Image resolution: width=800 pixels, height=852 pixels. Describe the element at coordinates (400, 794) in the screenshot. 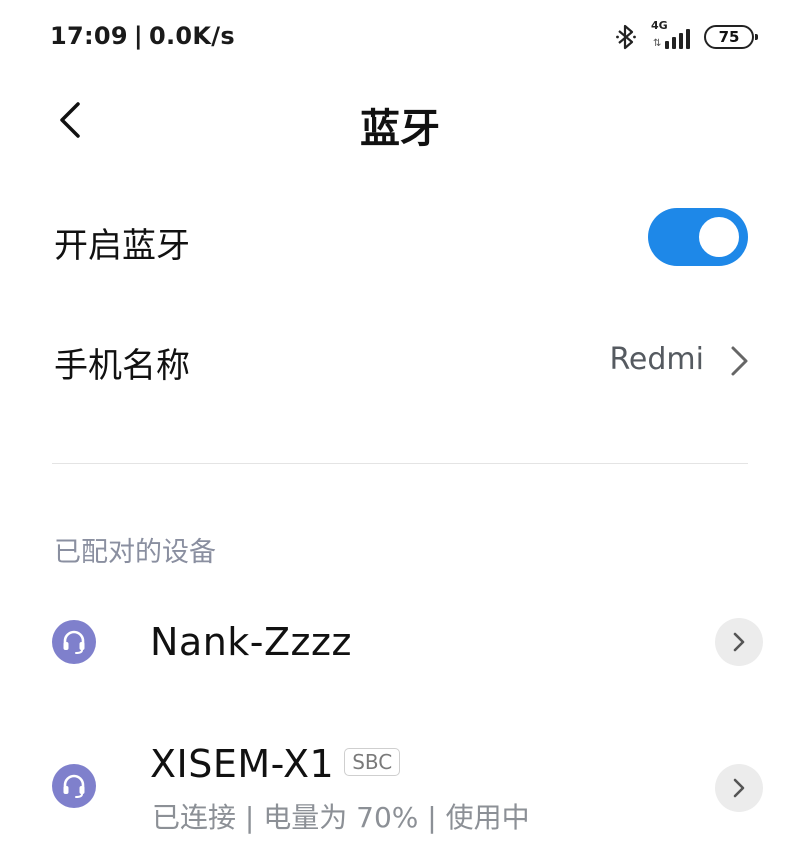

I see `paired-device-row: XISEM-X1 SBC 已连接 | 电量为 70% | 使用中` at that location.